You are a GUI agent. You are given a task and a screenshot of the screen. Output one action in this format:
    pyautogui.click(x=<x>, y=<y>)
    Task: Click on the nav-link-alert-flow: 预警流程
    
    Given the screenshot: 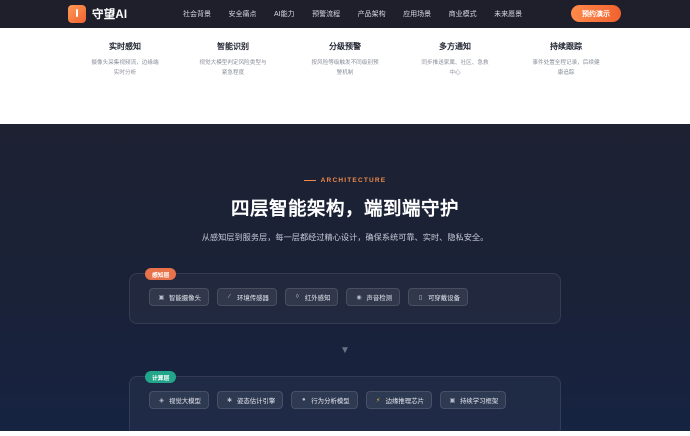 What is the action you would take?
    pyautogui.click(x=326, y=14)
    